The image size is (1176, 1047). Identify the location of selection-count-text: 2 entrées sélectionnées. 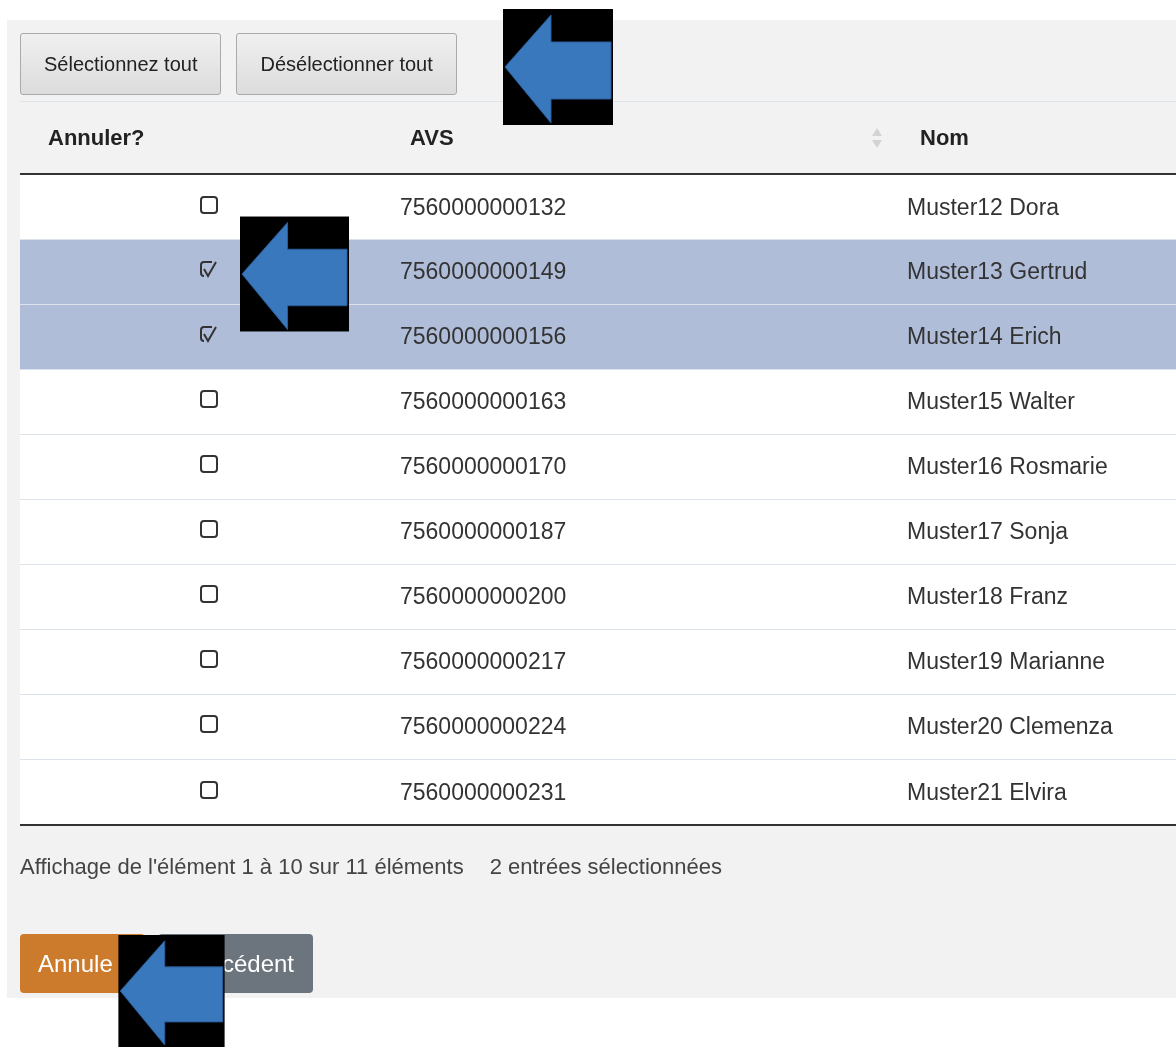
(606, 867).